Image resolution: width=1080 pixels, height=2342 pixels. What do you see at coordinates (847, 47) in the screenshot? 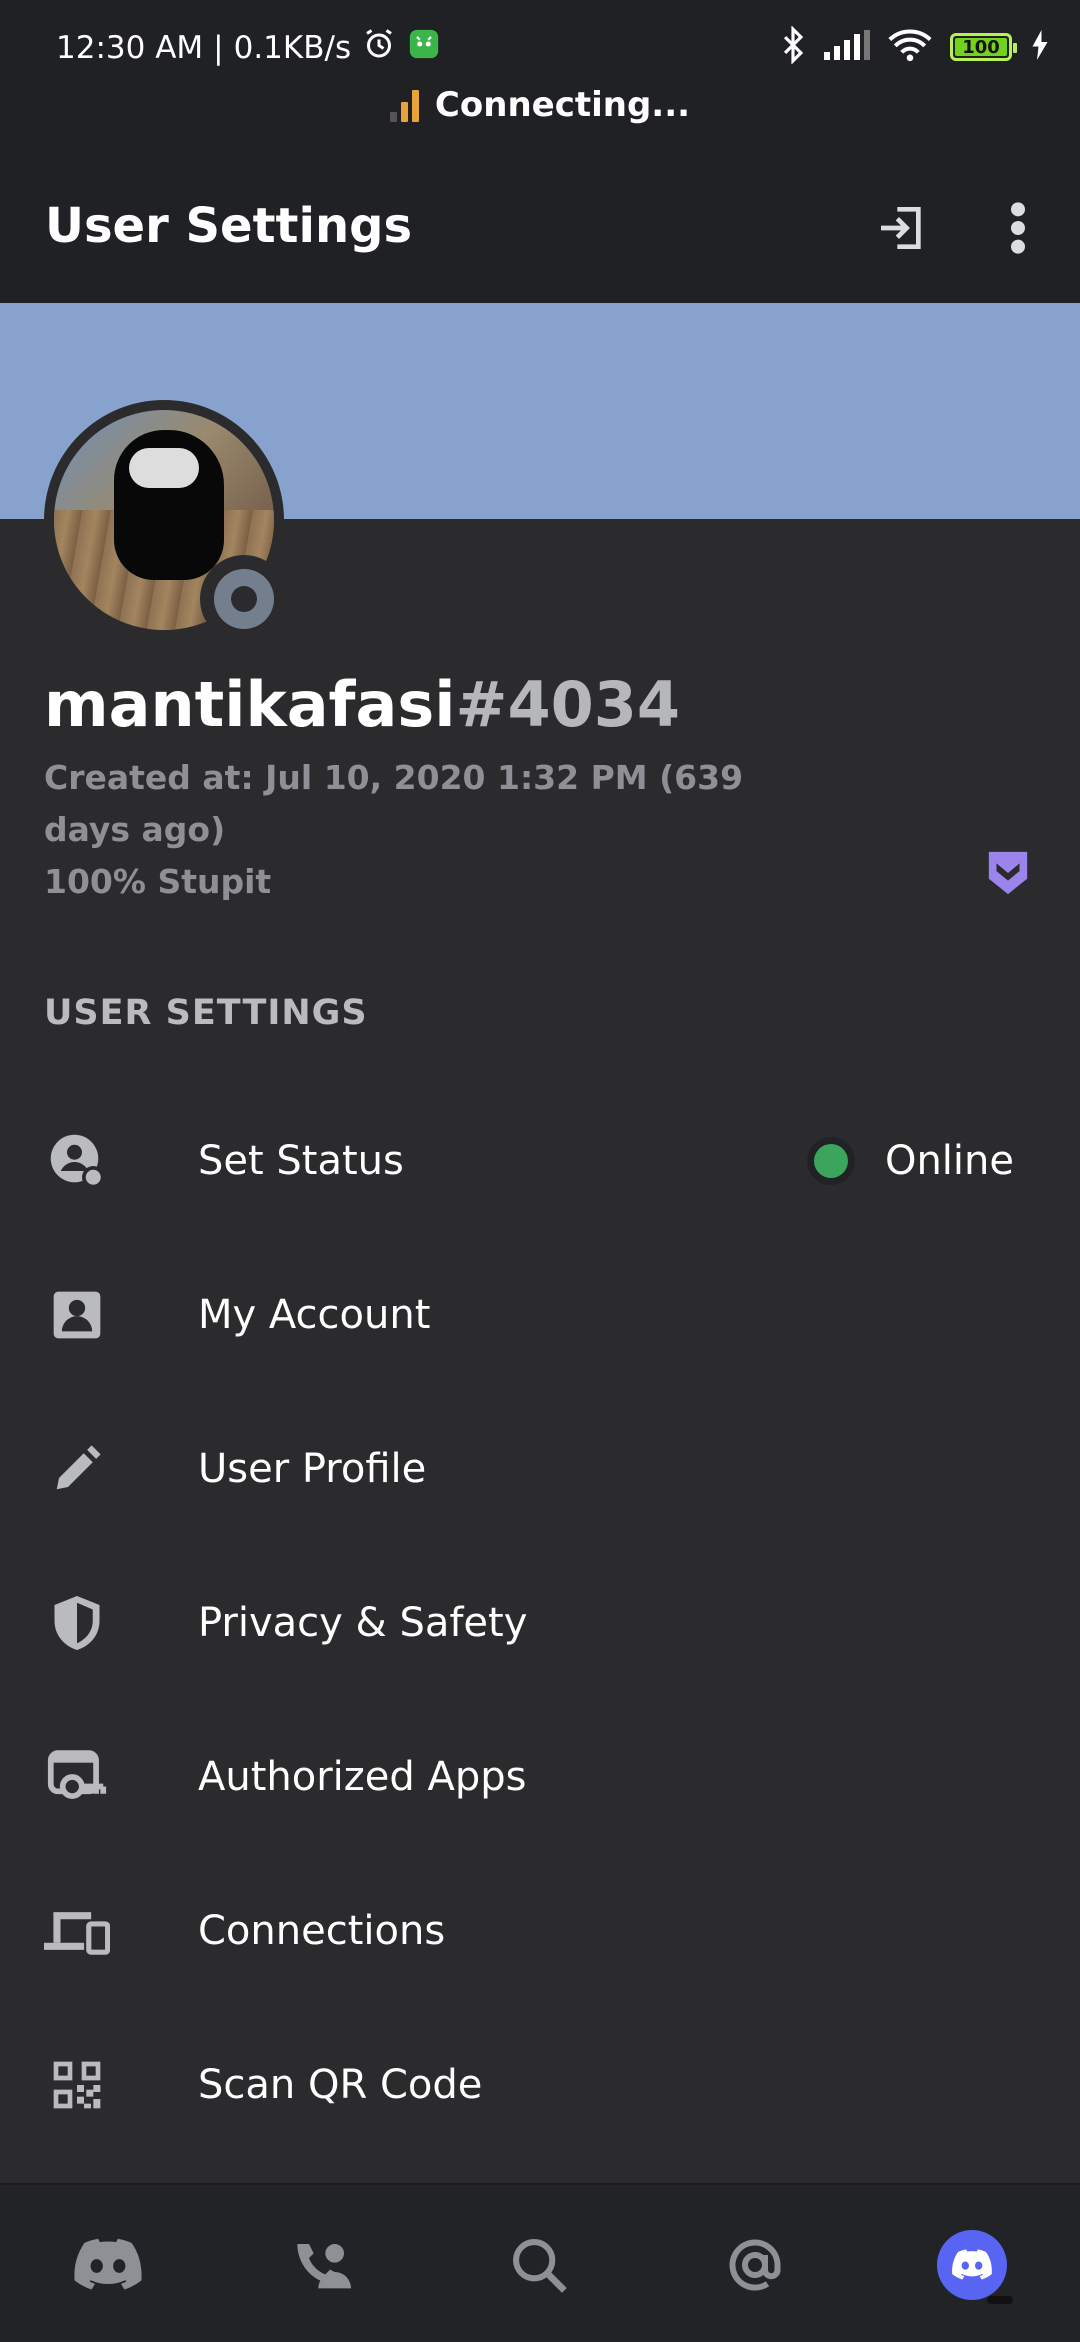
I see `cellular-signal-icon` at bounding box center [847, 47].